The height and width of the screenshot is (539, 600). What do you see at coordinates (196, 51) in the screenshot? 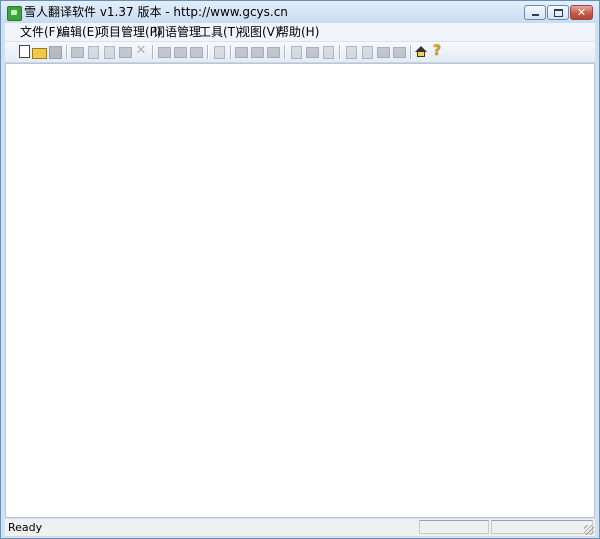
I see `project-save-icon` at bounding box center [196, 51].